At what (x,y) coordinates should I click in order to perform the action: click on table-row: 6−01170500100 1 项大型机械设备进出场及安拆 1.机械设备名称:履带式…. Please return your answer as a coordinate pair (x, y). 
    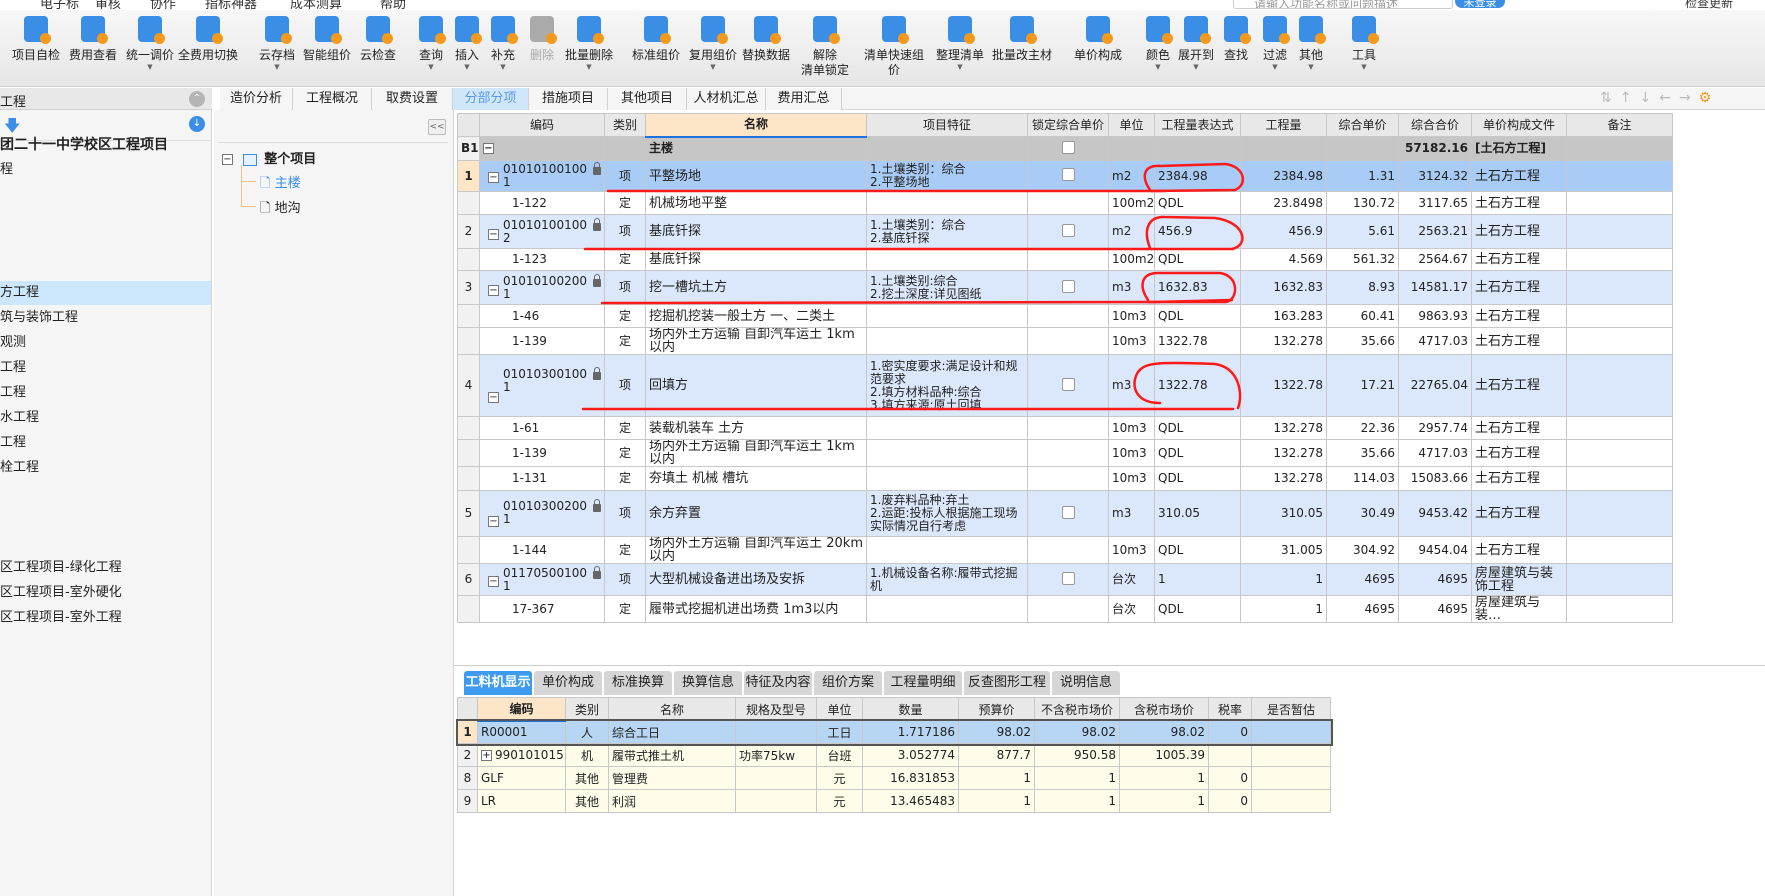
    Looking at the image, I should click on (1065, 579).